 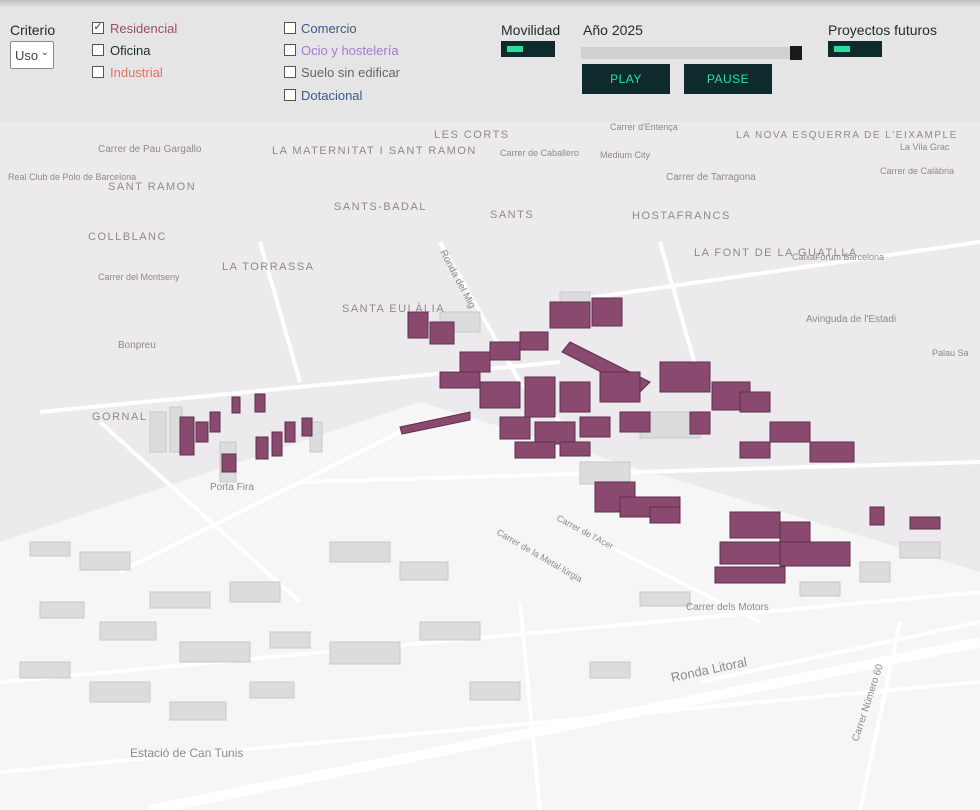 What do you see at coordinates (127, 237) in the screenshot?
I see `map-label: COLLBLANC` at bounding box center [127, 237].